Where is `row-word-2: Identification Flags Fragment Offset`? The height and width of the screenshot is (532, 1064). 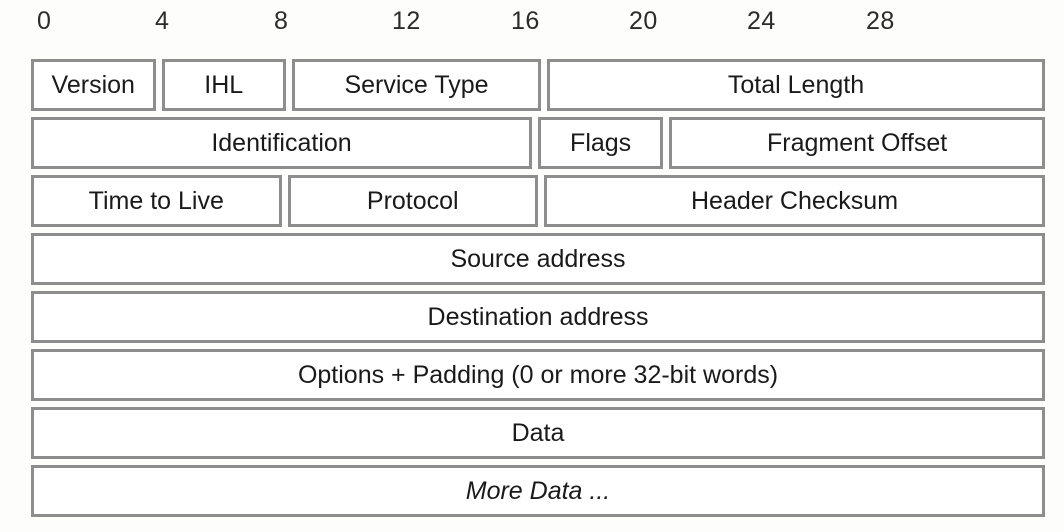 row-word-2: Identification Flags Fragment Offset is located at coordinates (538, 143).